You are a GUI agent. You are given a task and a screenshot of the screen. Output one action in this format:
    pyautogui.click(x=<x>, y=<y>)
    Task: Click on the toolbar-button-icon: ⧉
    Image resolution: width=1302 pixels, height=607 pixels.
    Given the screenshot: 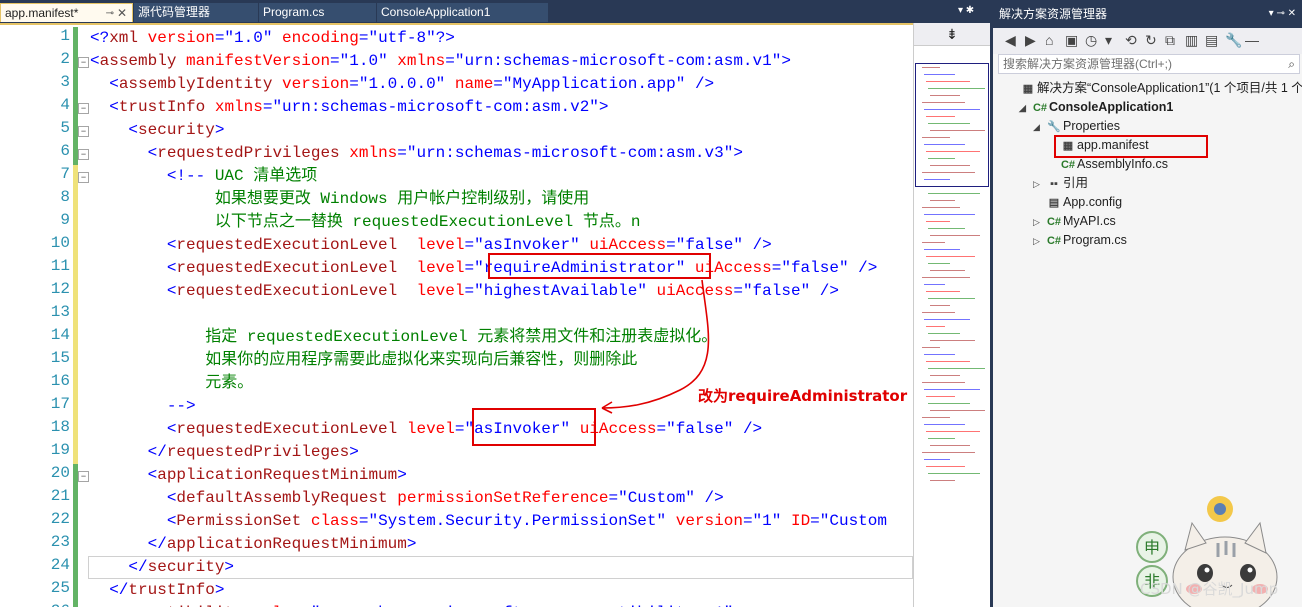 What is the action you would take?
    pyautogui.click(x=1170, y=40)
    